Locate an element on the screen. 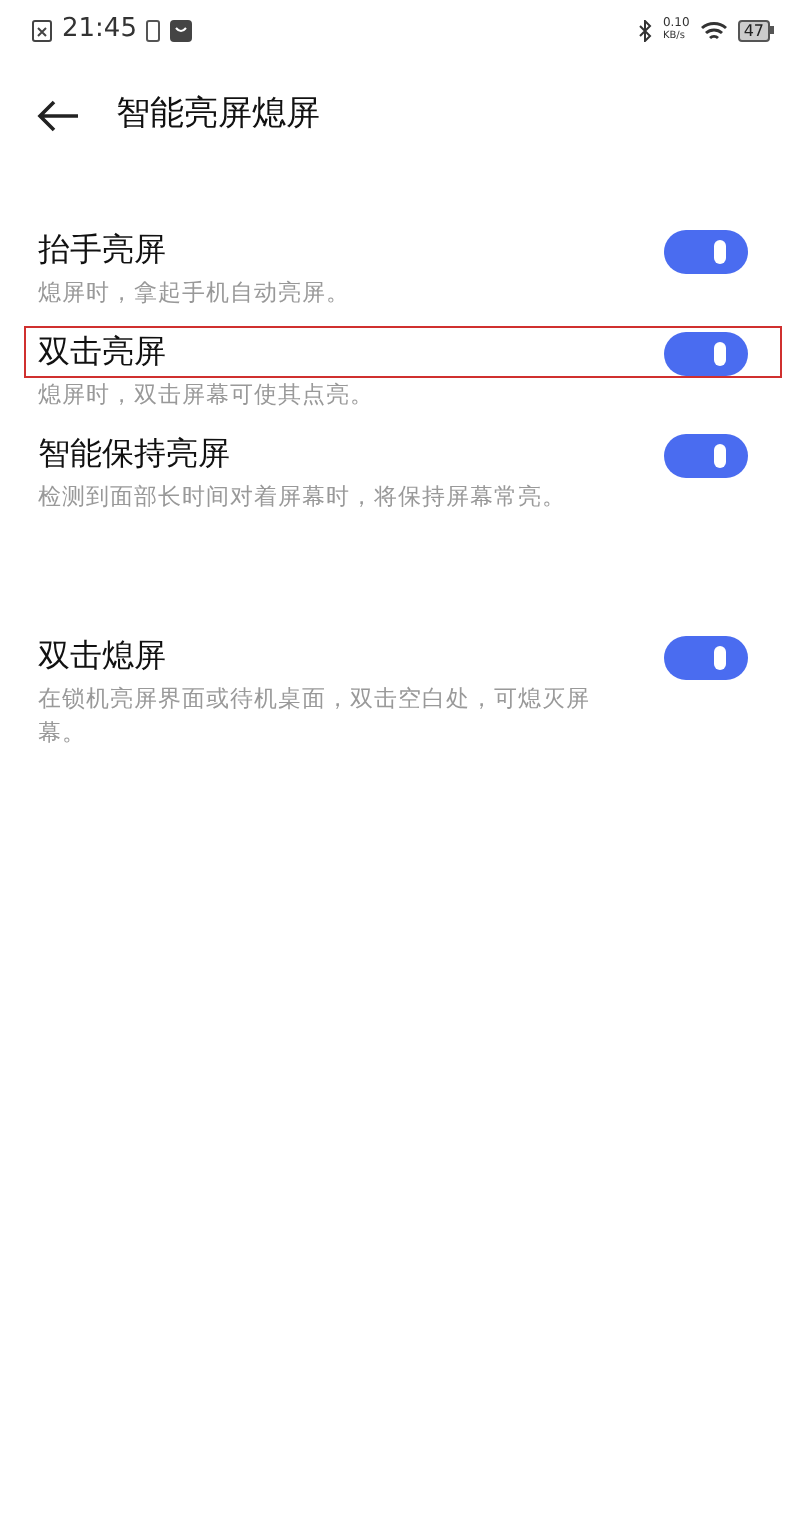  setting-description: 在锁机亮屏界面或待机桌面，双击空白处，可熄灭屏幕。 is located at coordinates (314, 716).